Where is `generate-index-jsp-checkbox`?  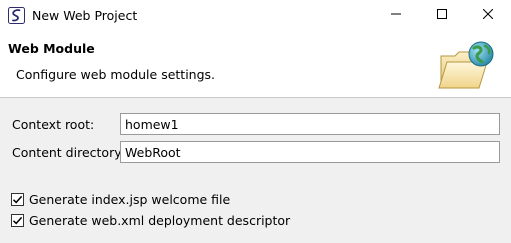 generate-index-jsp-checkbox is located at coordinates (17, 199).